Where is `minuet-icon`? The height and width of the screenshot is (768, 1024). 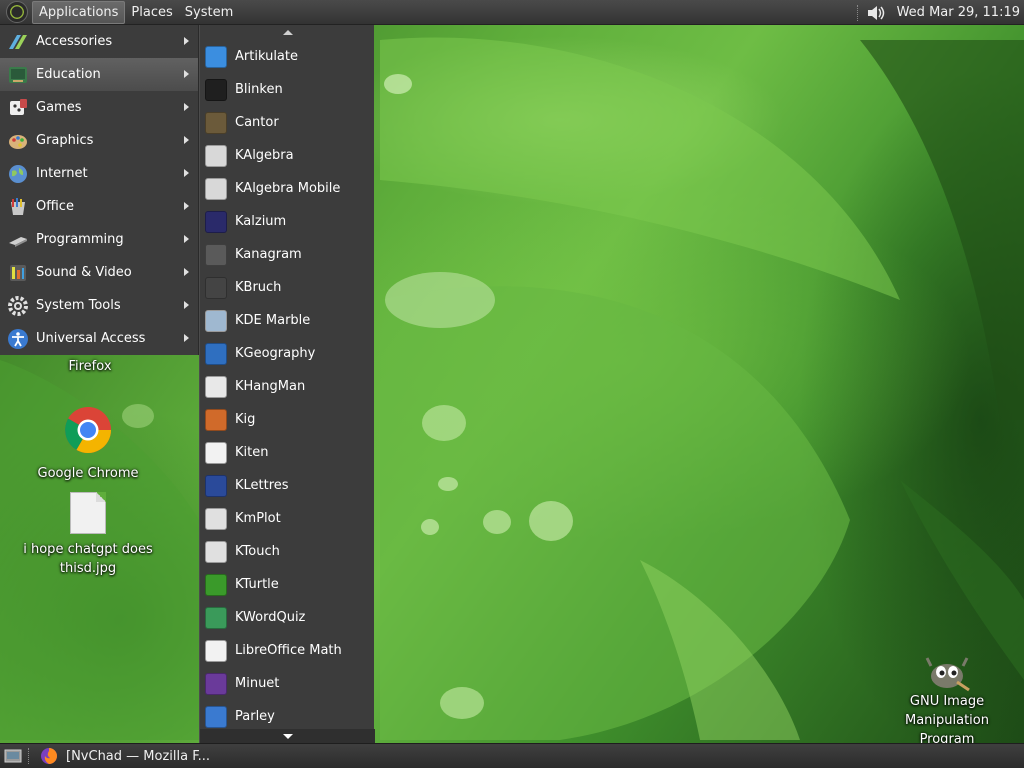
minuet-icon is located at coordinates (216, 683).